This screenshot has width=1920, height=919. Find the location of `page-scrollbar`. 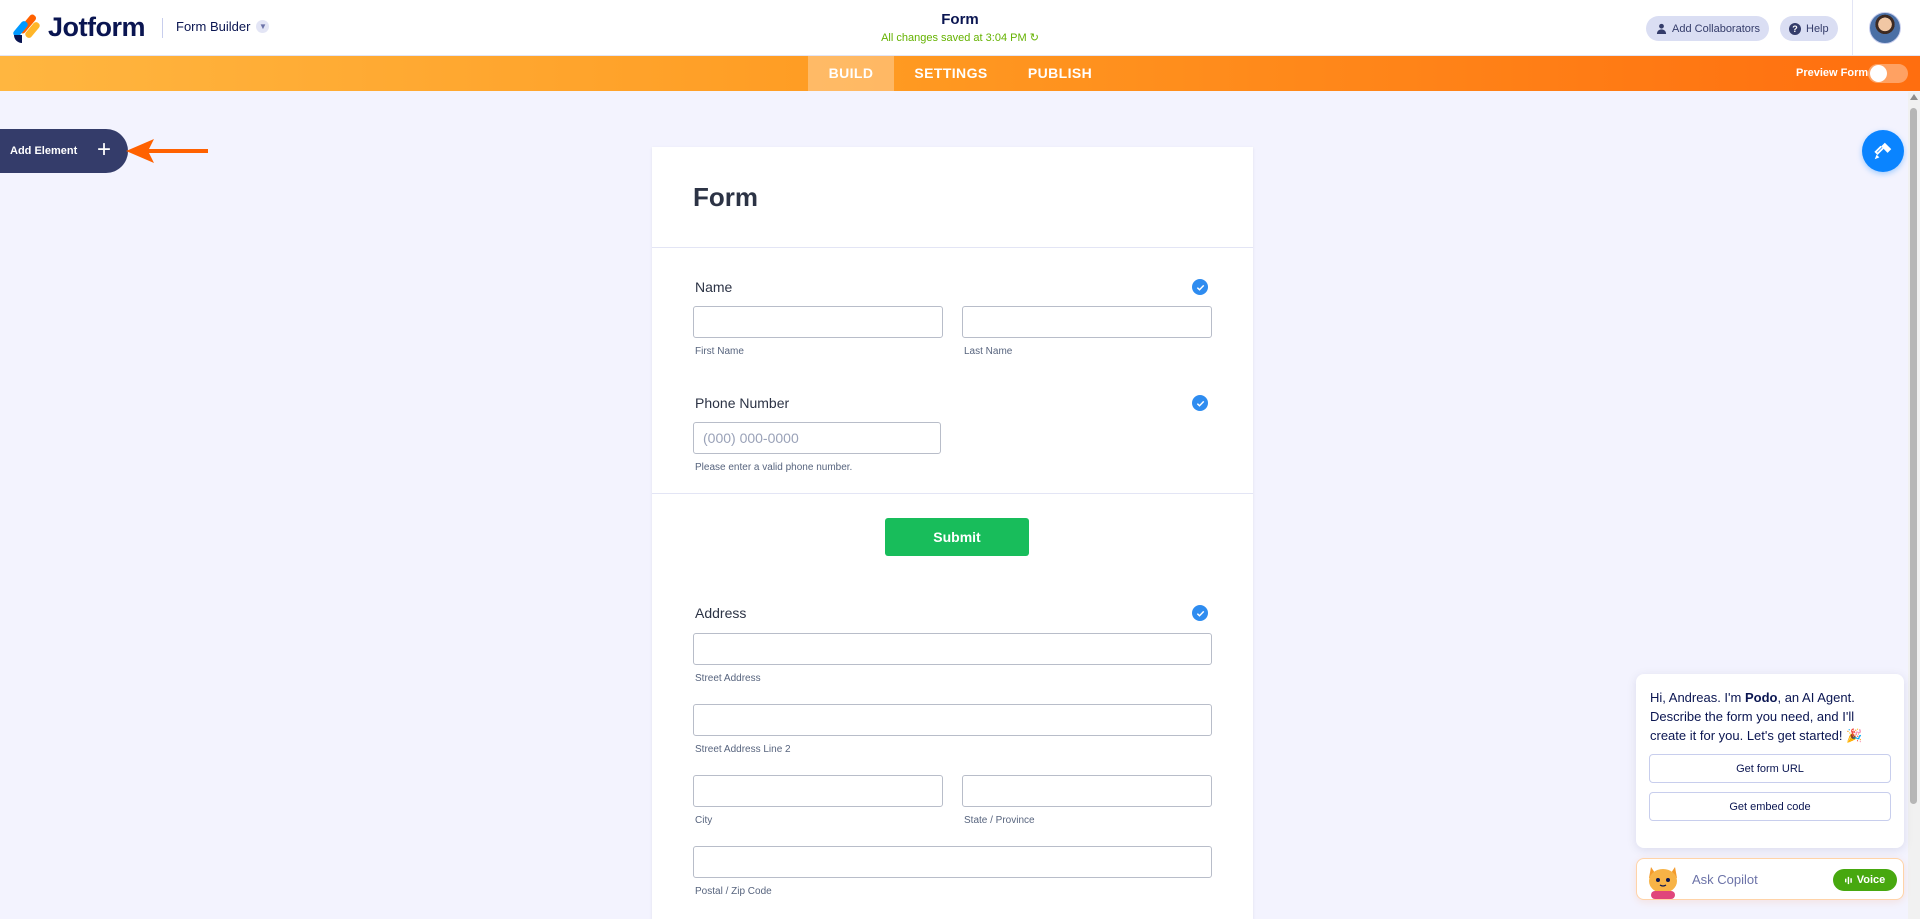

page-scrollbar is located at coordinates (1914, 505).